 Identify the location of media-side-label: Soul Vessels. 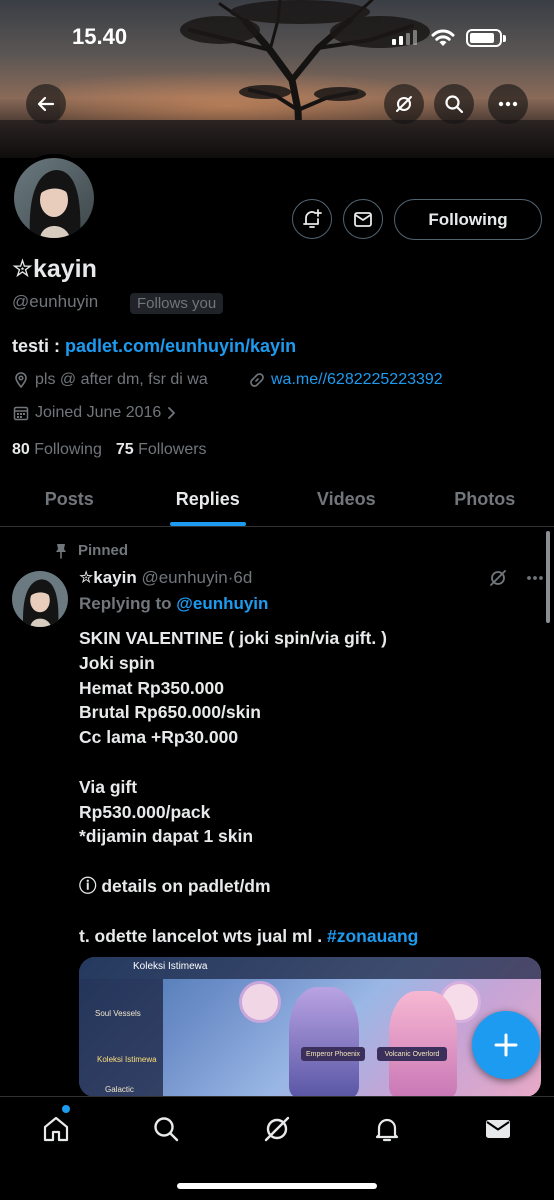
(118, 1013).